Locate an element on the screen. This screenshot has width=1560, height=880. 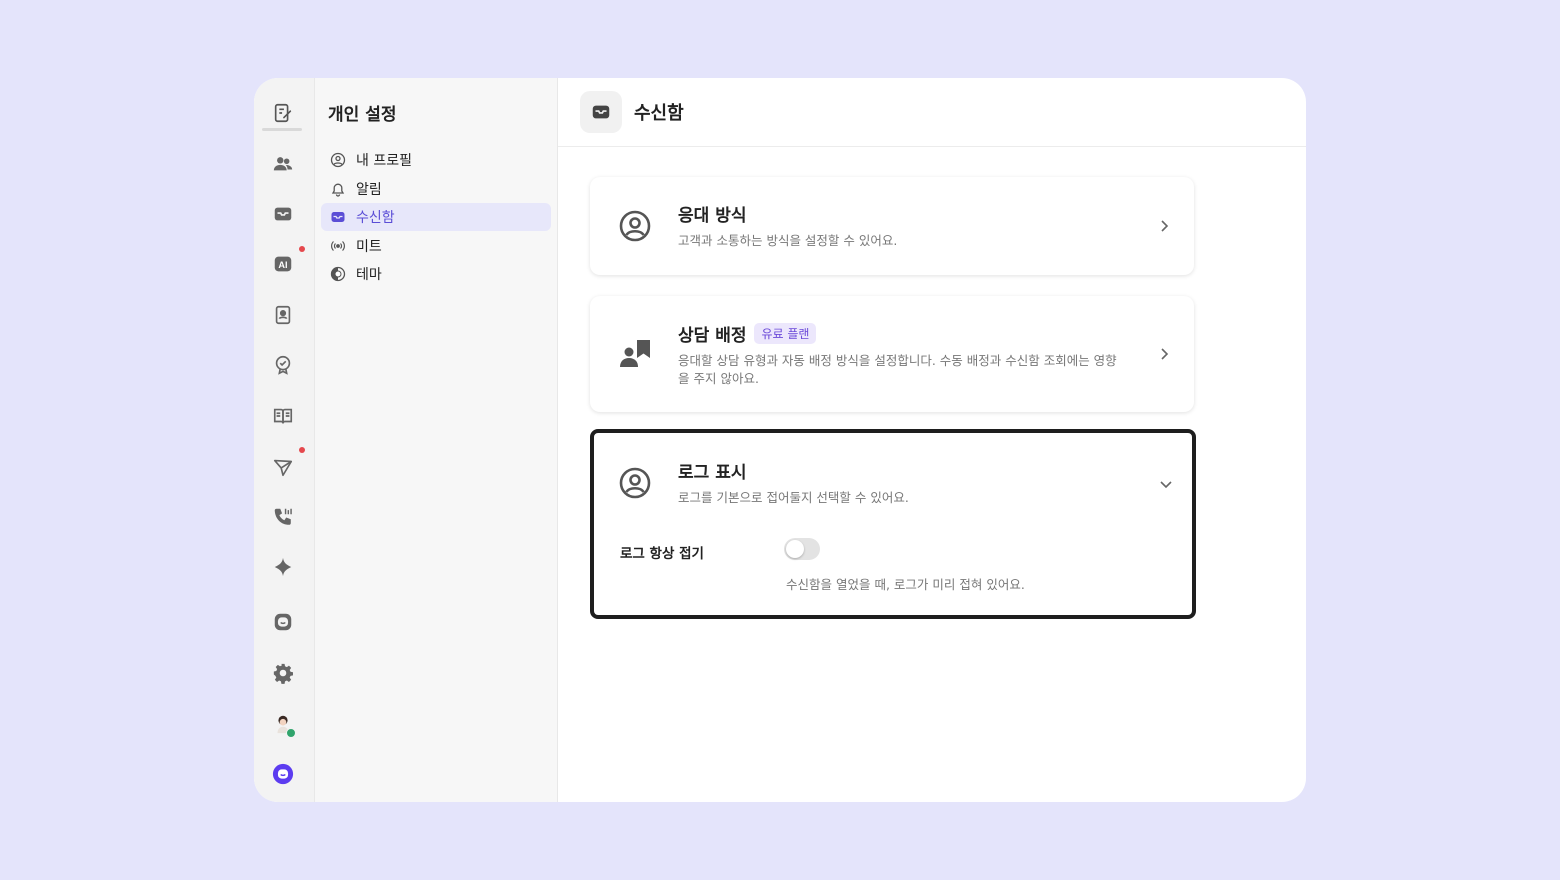
profile-icon is located at coordinates (338, 160).